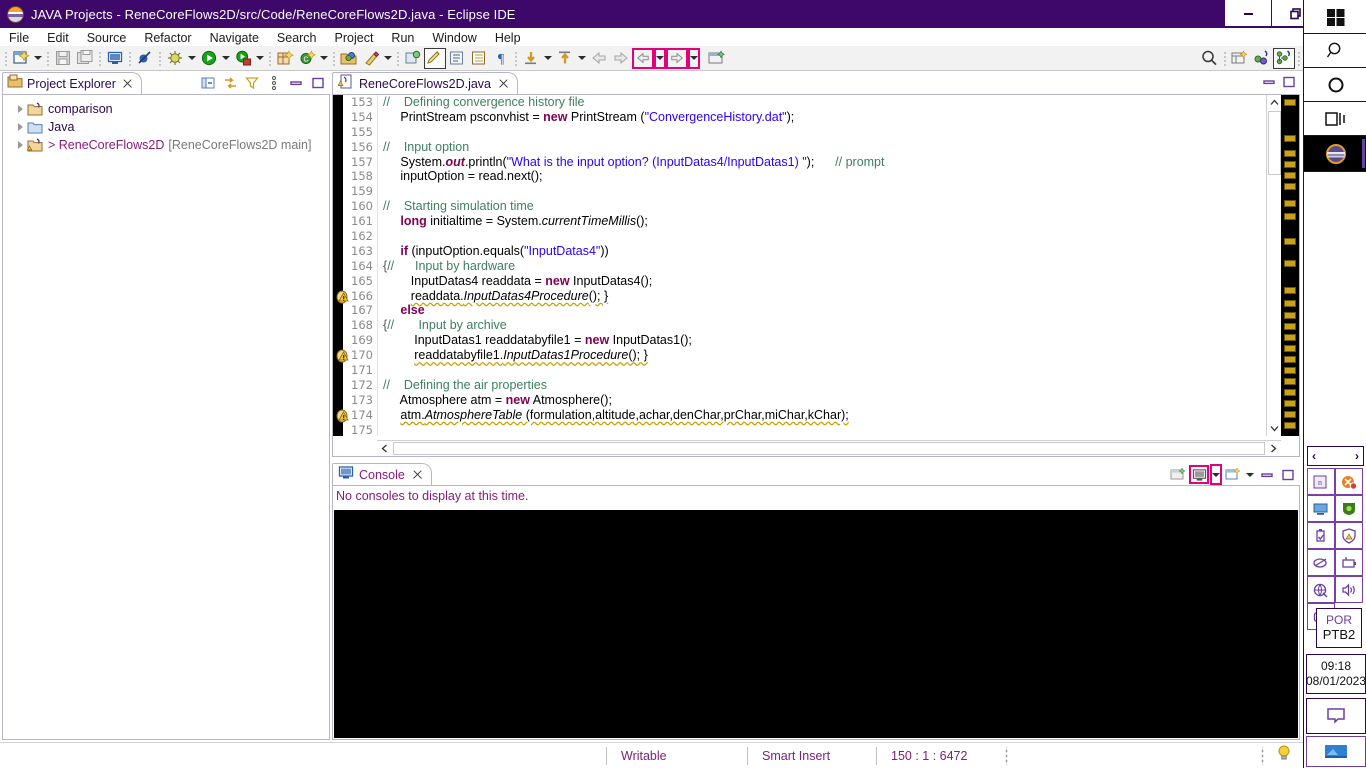  What do you see at coordinates (1321, 535) in the screenshot?
I see `safely-remove-hardware-icon` at bounding box center [1321, 535].